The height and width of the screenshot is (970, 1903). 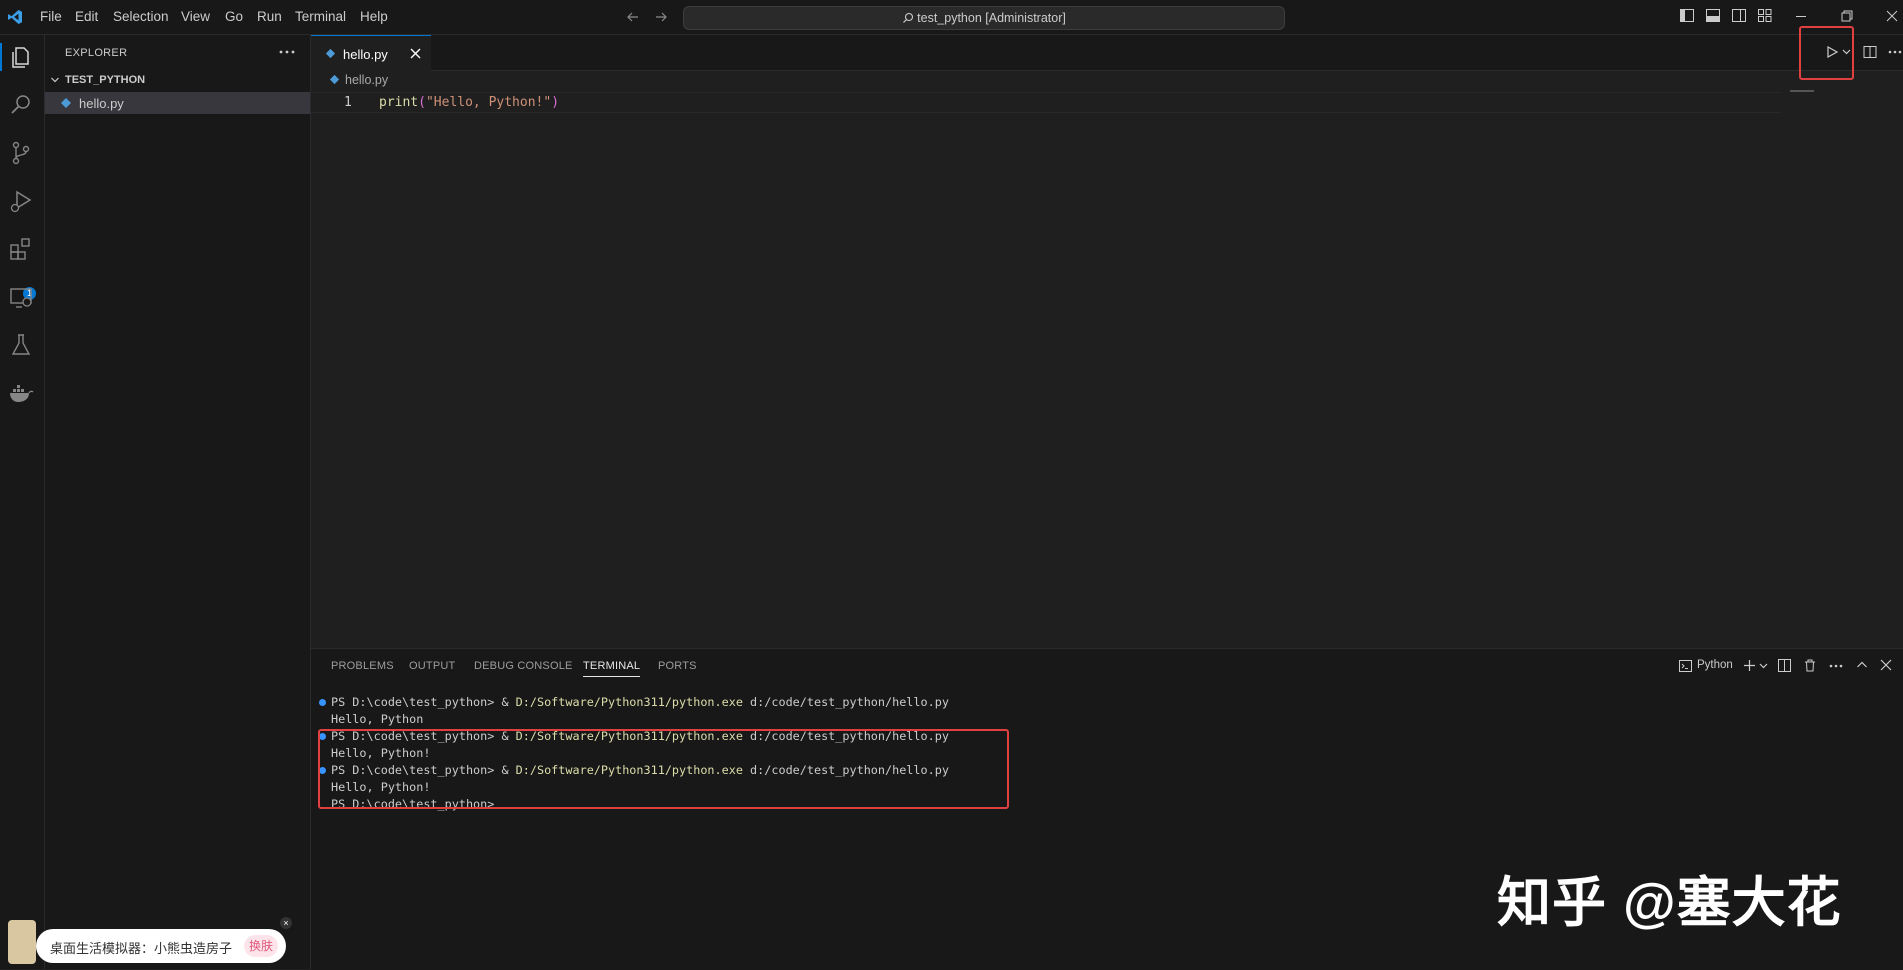 I want to click on panel-tab-problems: PROBLEMS, so click(x=362, y=666).